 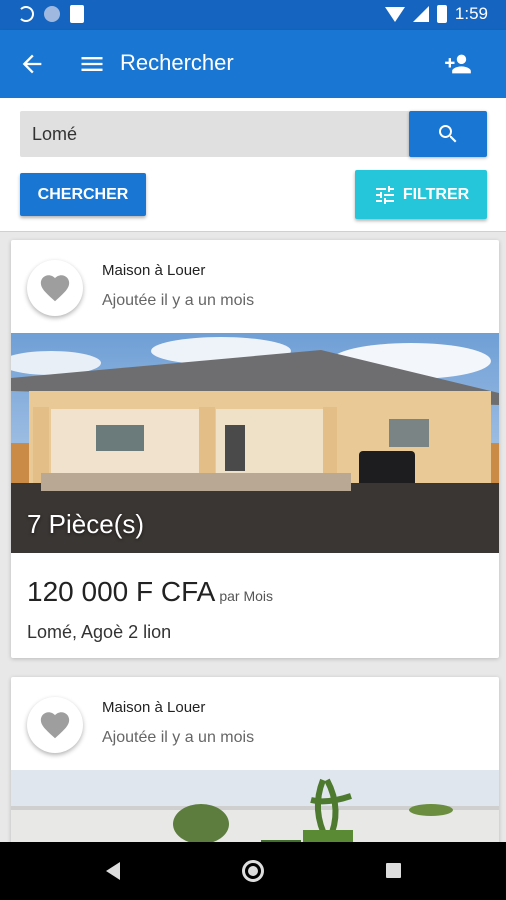 What do you see at coordinates (393, 870) in the screenshot?
I see `nav-recent-icon` at bounding box center [393, 870].